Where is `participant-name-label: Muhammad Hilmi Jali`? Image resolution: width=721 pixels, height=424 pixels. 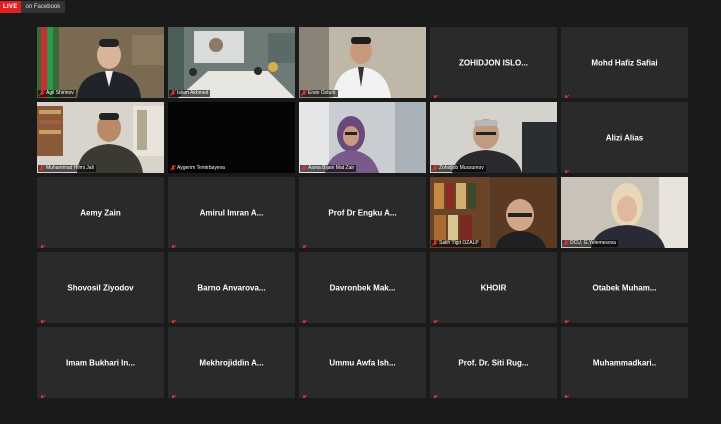 participant-name-label: Muhammad Hilmi Jali is located at coordinates (67, 168).